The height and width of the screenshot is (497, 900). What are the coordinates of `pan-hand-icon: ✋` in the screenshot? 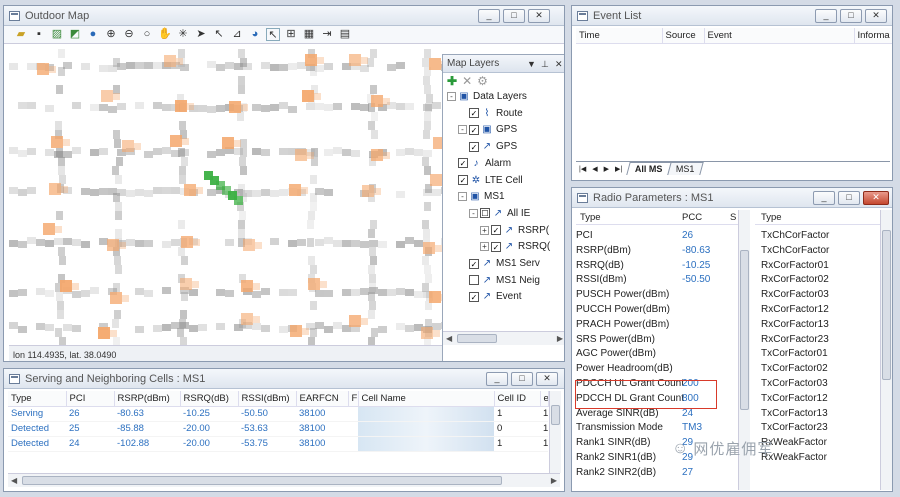 It's located at (165, 34).